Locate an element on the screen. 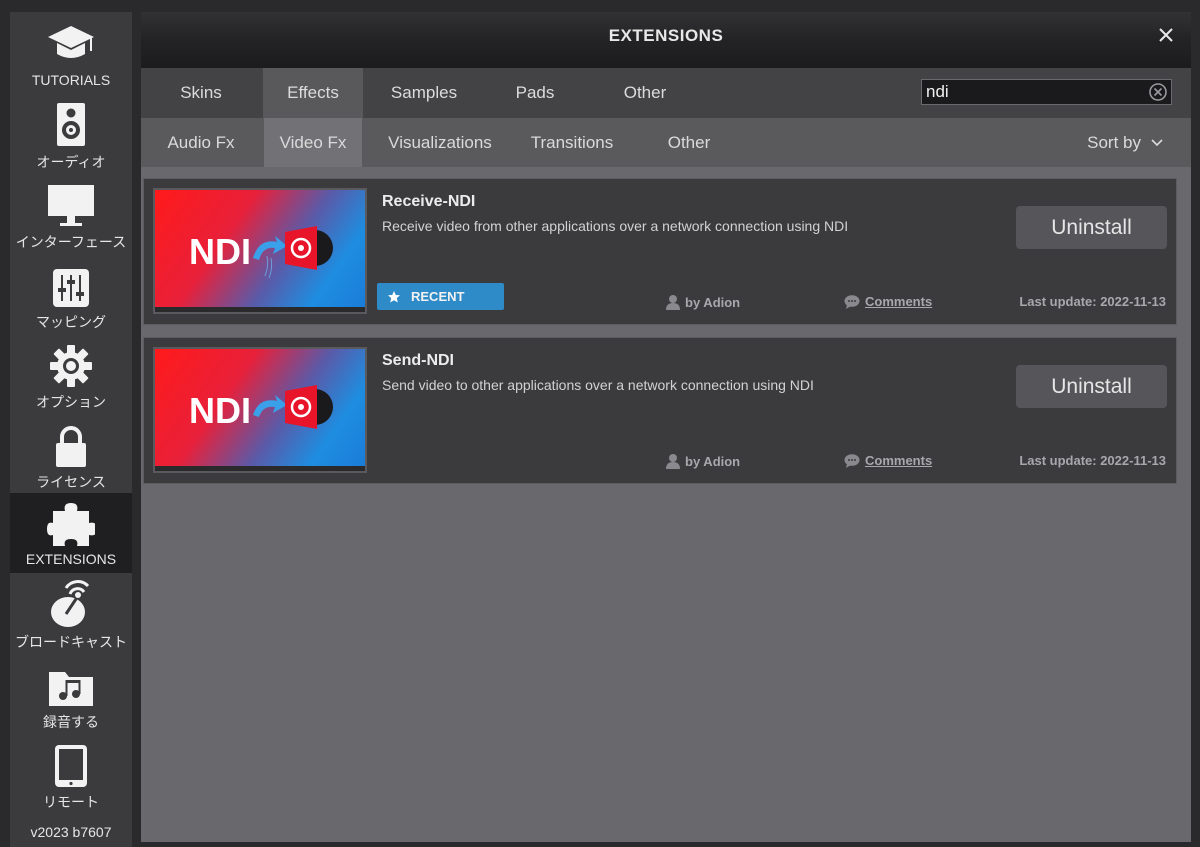 This screenshot has height=847, width=1200. satellite-dish-icon is located at coordinates (71, 606).